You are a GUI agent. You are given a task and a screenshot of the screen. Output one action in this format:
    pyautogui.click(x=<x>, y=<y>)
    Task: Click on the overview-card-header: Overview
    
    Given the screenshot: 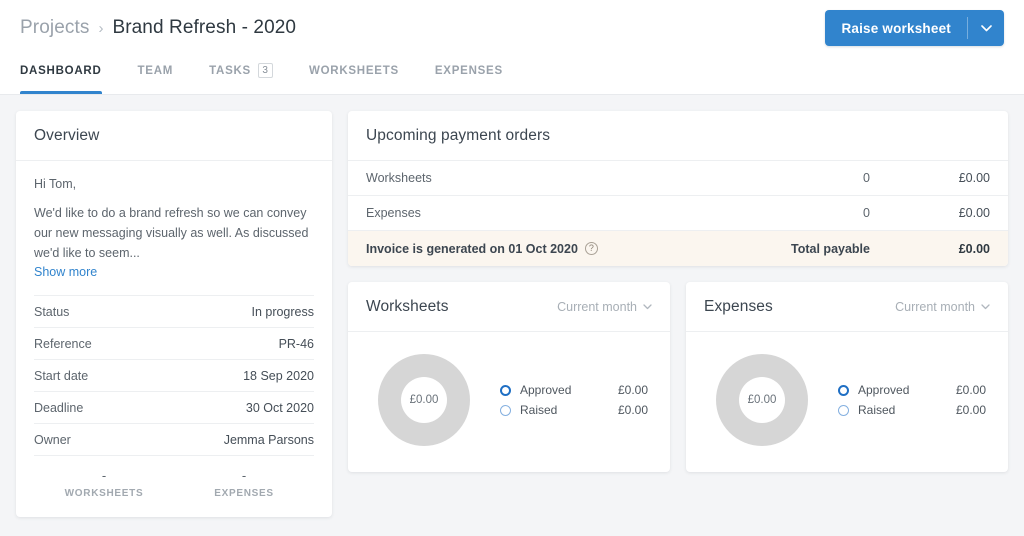 What is the action you would take?
    pyautogui.click(x=174, y=136)
    